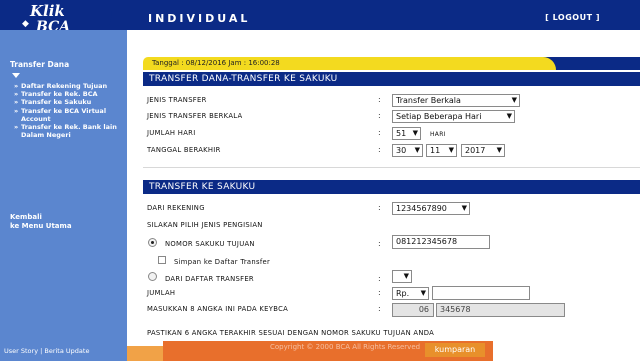 This screenshot has width=640, height=361. Describe the element at coordinates (145, 353) in the screenshot. I see `bottom-accent-bar` at that location.